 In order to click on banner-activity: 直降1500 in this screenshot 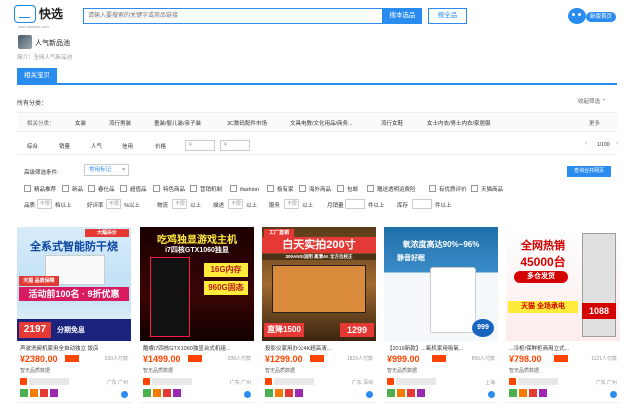, I will do `click(284, 330)`.